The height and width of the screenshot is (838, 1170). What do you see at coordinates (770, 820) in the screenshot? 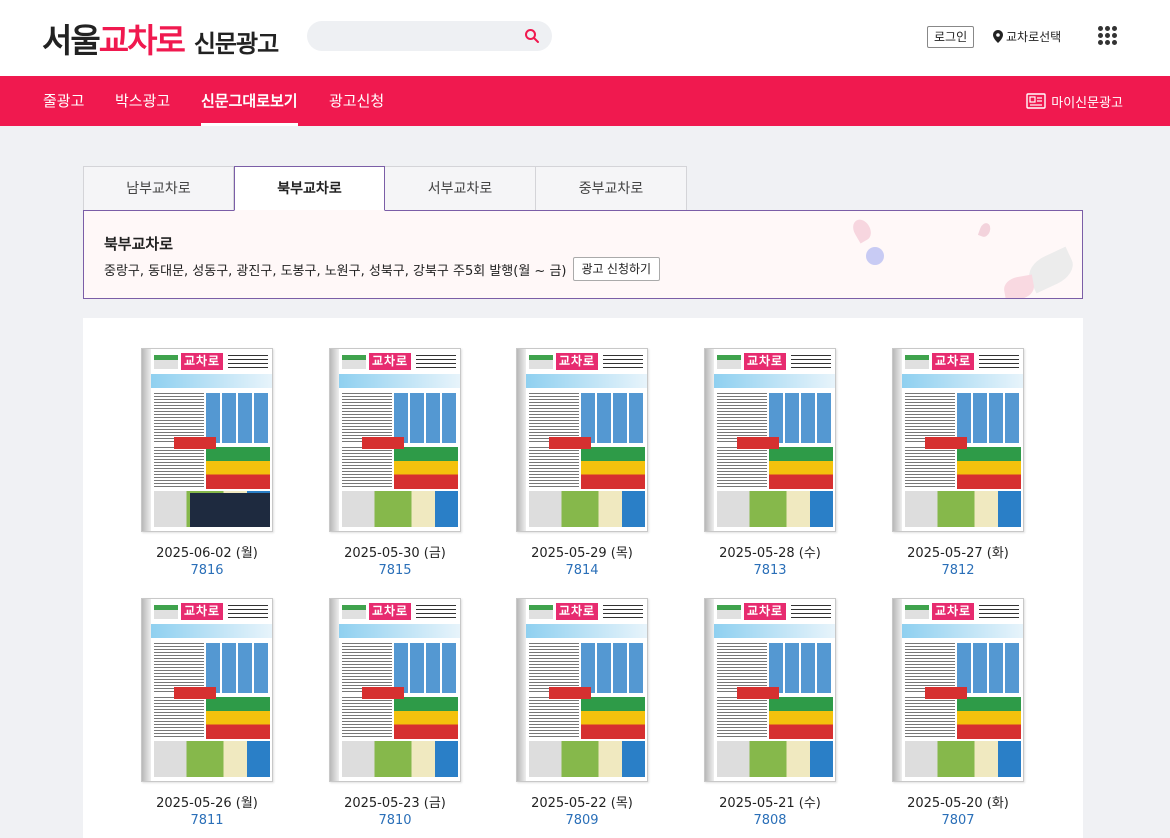
I see `newspaper-issue-number: 7808` at bounding box center [770, 820].